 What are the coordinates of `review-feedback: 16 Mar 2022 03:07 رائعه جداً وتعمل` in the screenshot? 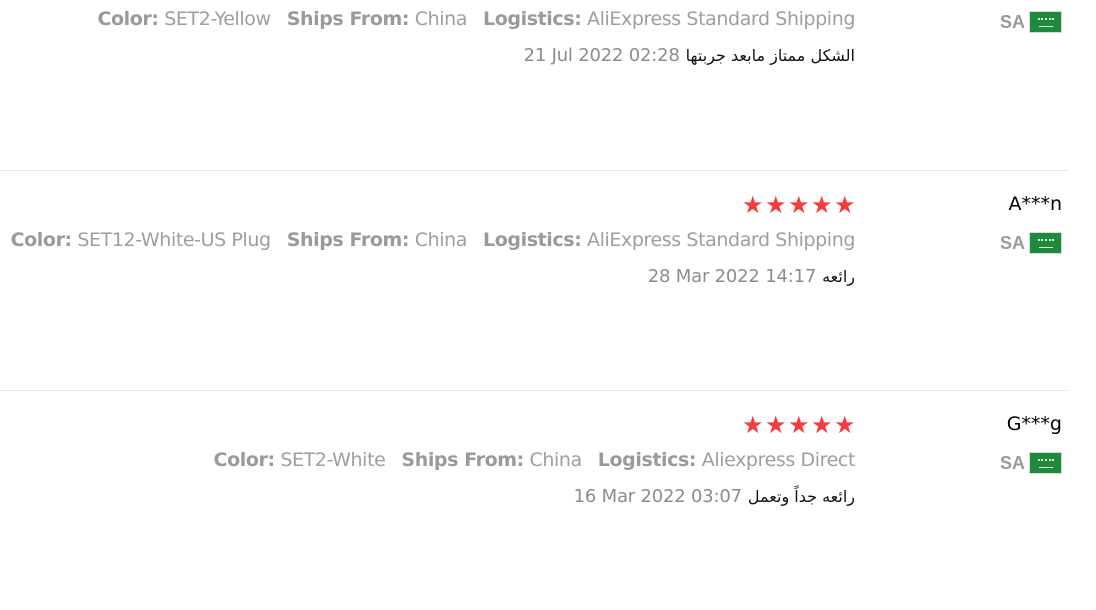 It's located at (714, 496).